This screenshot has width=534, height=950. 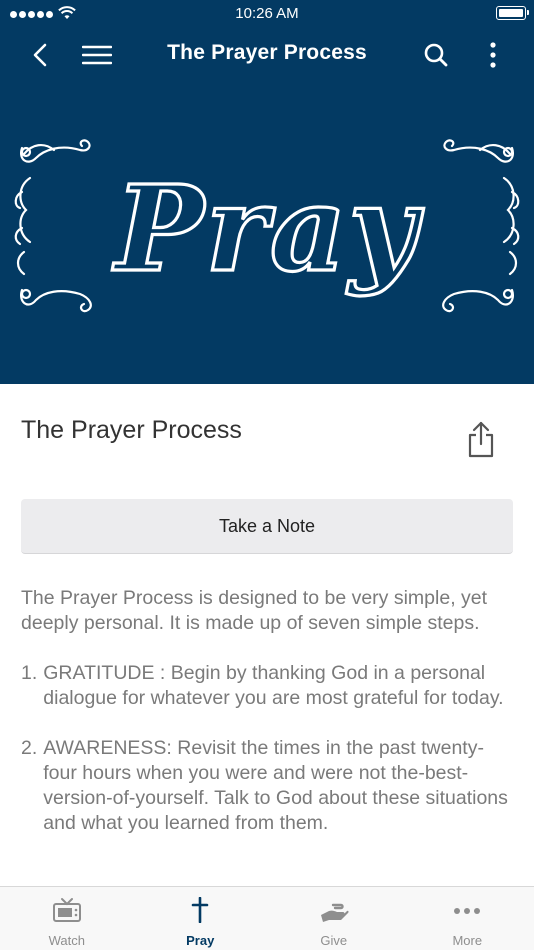 I want to click on nav-title: The Prayer Process, so click(x=267, y=52).